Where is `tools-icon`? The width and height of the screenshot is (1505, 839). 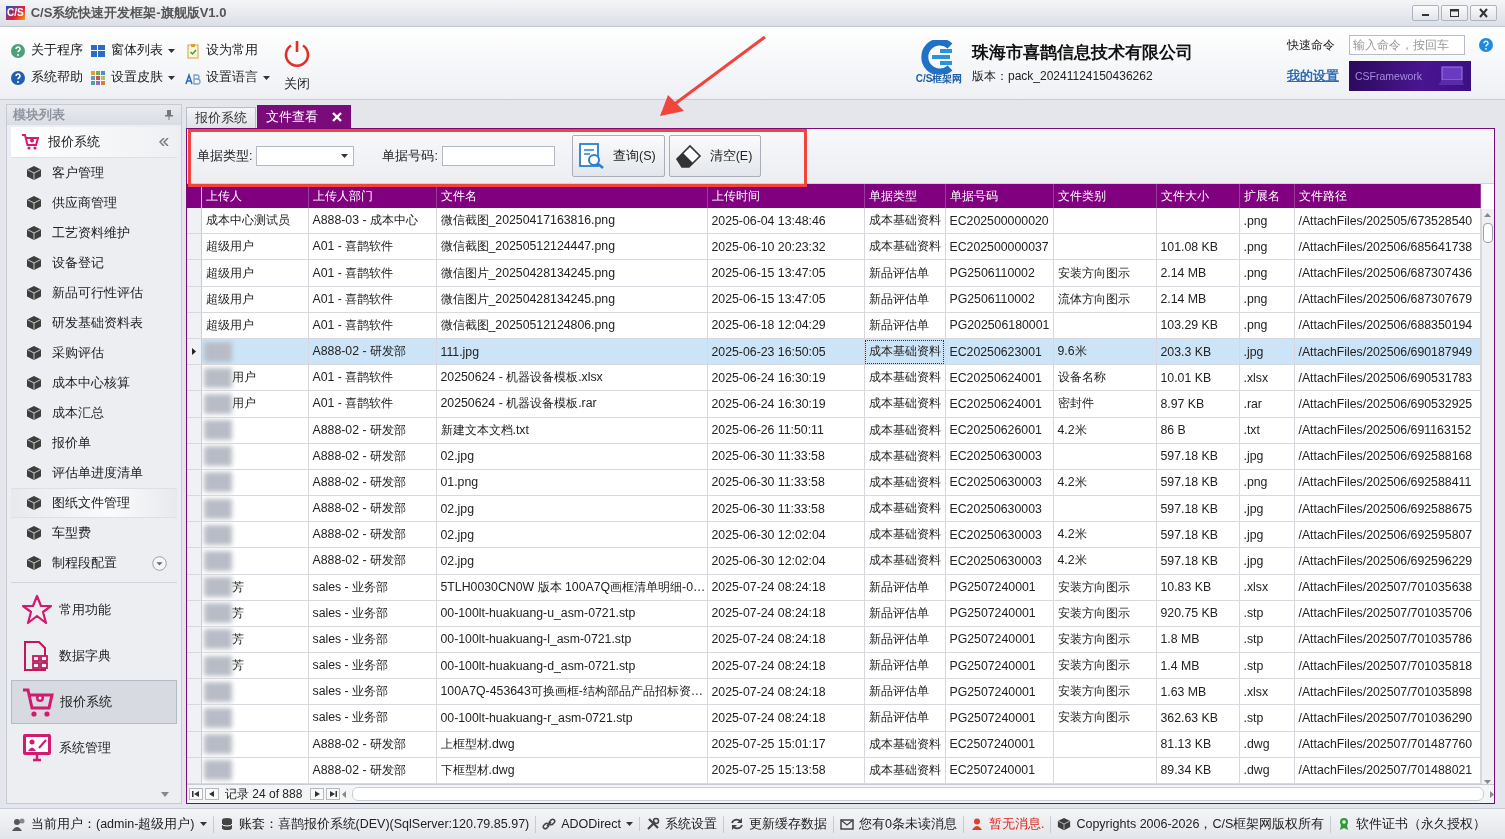 tools-icon is located at coordinates (653, 824).